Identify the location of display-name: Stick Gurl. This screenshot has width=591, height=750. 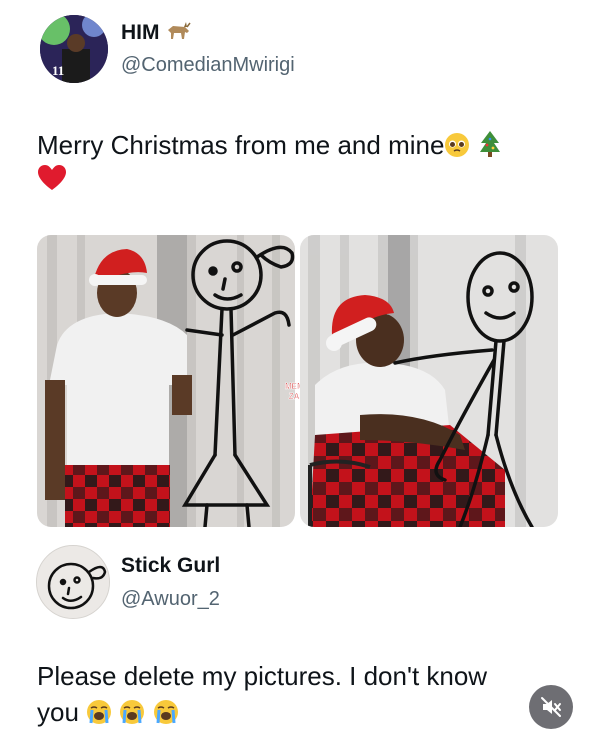
(170, 566).